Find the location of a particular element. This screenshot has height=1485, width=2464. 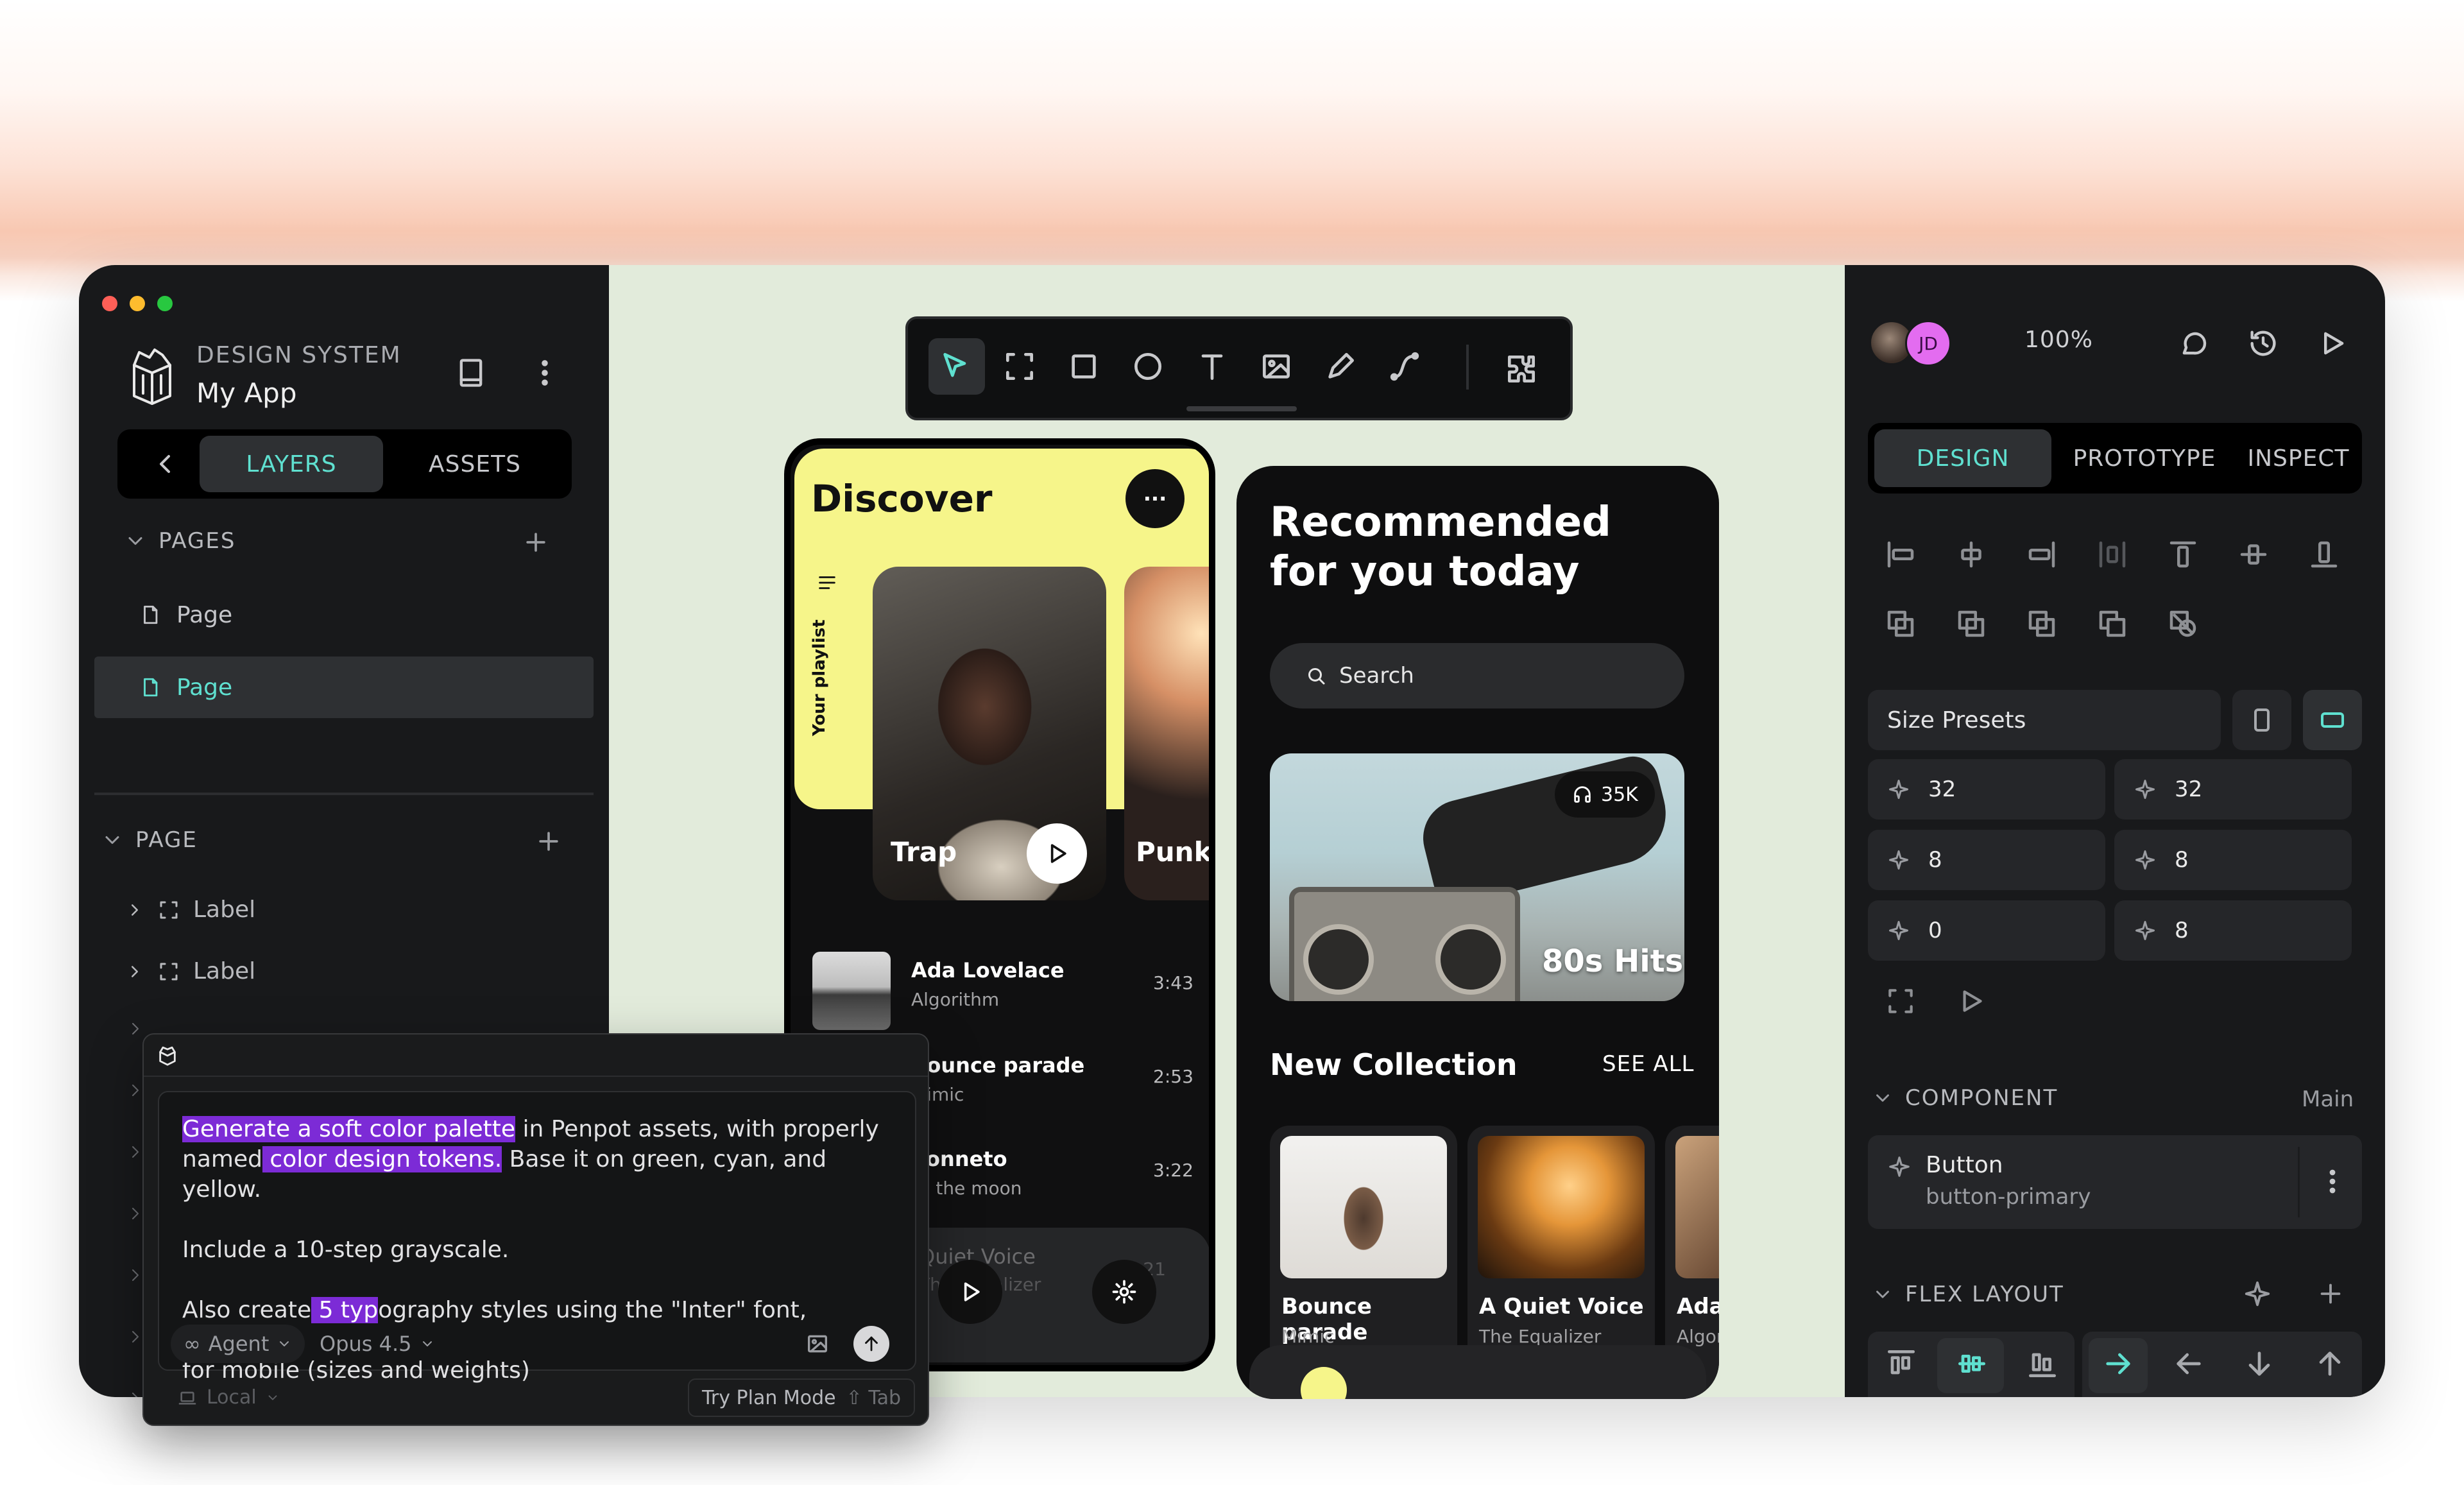

hero-card: 35K 80s Hits is located at coordinates (1477, 877).